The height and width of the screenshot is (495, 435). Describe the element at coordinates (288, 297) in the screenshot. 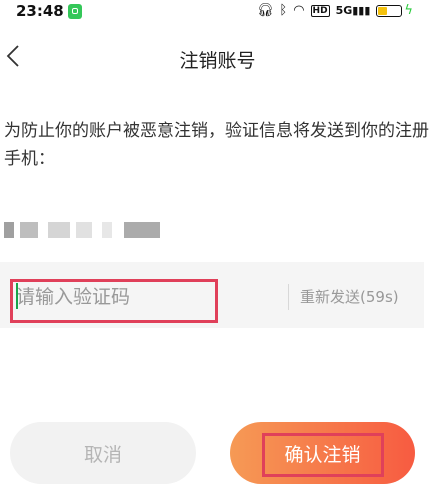

I see `divider` at that location.